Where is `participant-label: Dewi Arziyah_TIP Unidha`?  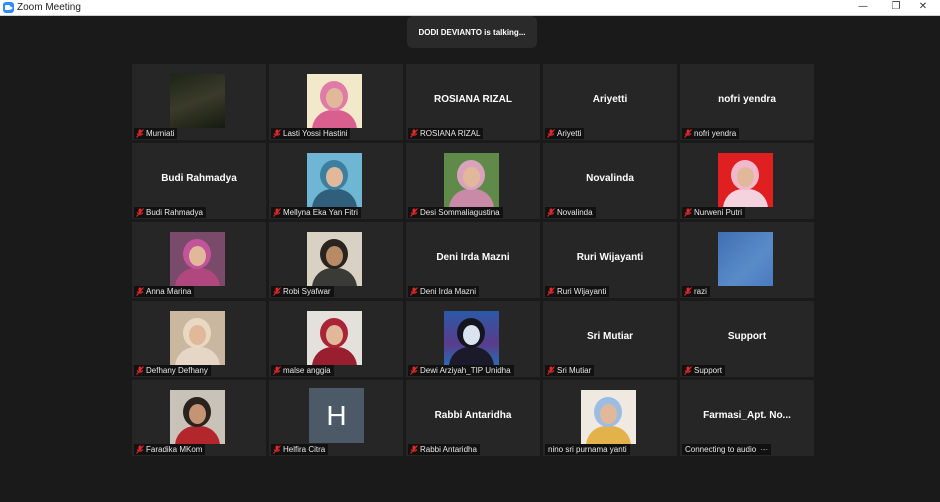 participant-label: Dewi Arziyah_TIP Unidha is located at coordinates (461, 370).